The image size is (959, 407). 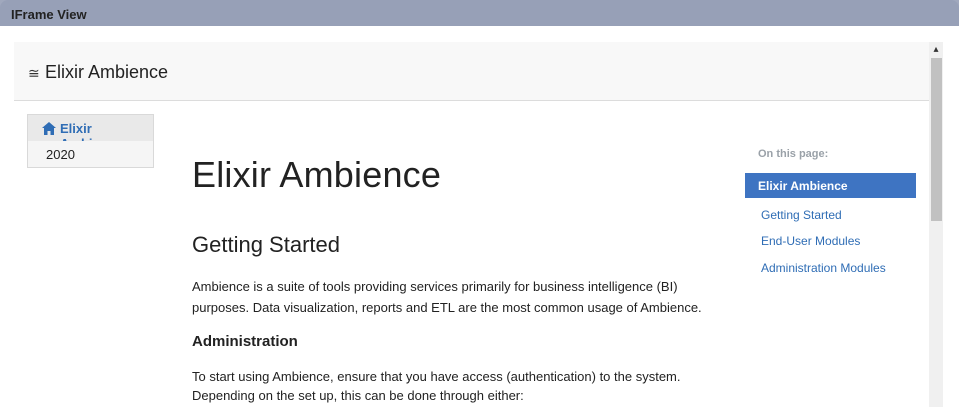 What do you see at coordinates (823, 268) in the screenshot?
I see `toc-item-administration-modules: Administration Modules` at bounding box center [823, 268].